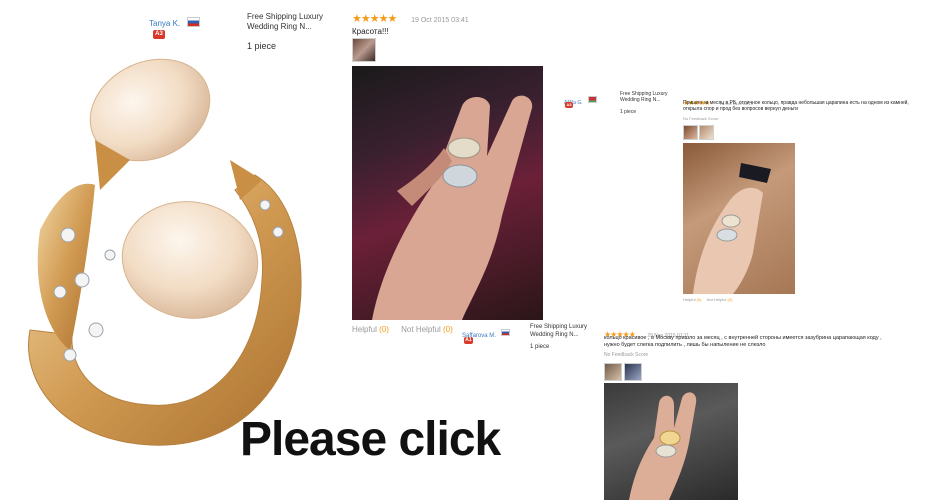  What do you see at coordinates (410, 18) in the screenshot?
I see `rating-row: ★★★★★ 19 Oct 2015 03:41` at bounding box center [410, 18].